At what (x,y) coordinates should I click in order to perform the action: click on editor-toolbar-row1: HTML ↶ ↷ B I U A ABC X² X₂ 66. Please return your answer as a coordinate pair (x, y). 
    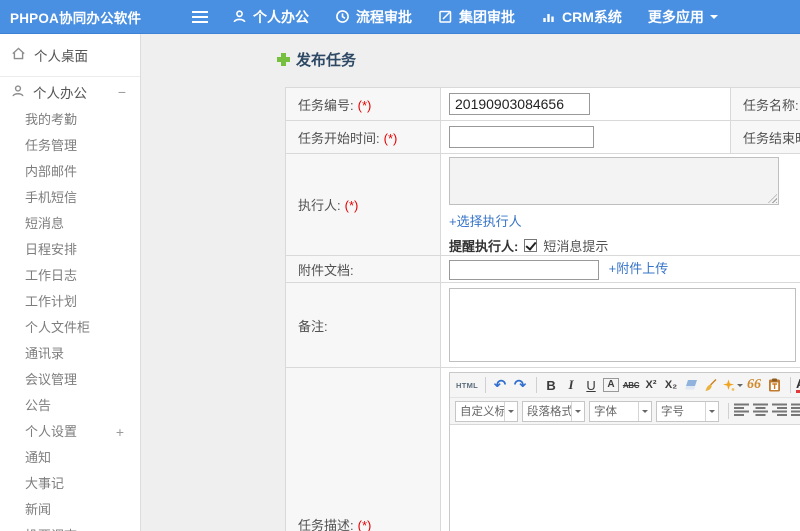
    Looking at the image, I should click on (625, 385).